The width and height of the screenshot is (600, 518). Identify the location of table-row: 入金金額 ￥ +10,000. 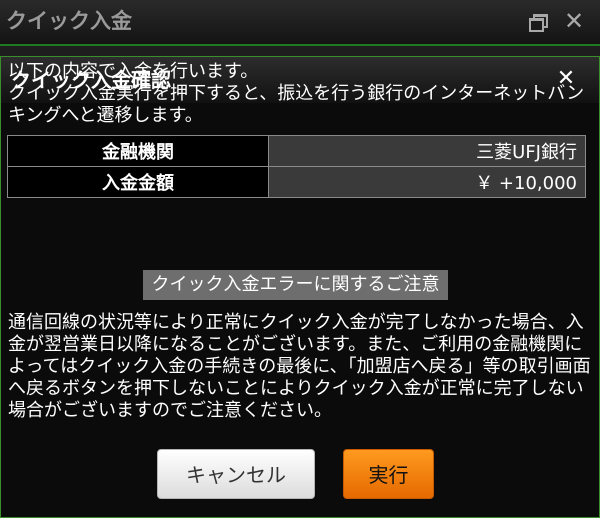
(296, 182).